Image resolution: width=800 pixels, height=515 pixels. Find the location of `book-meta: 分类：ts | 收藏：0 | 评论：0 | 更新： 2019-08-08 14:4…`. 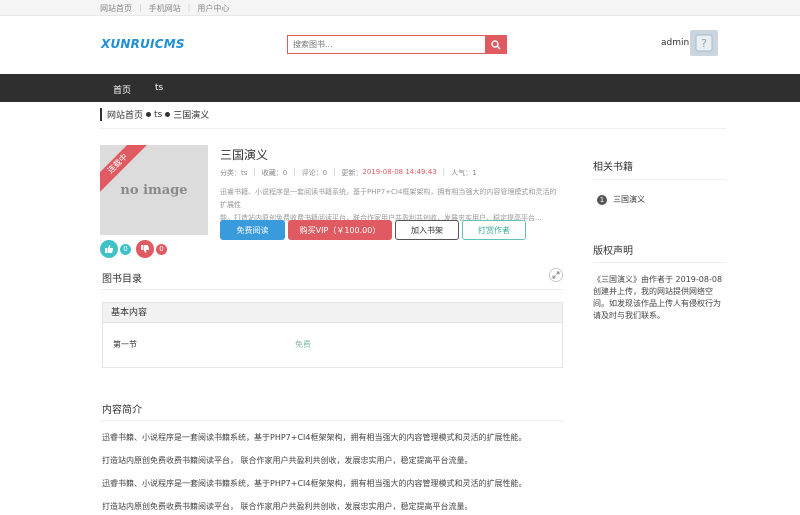

book-meta: 分类：ts | 收藏：0 | 评论：0 | 更新： 2019-08-08 14:4… is located at coordinates (348, 173).